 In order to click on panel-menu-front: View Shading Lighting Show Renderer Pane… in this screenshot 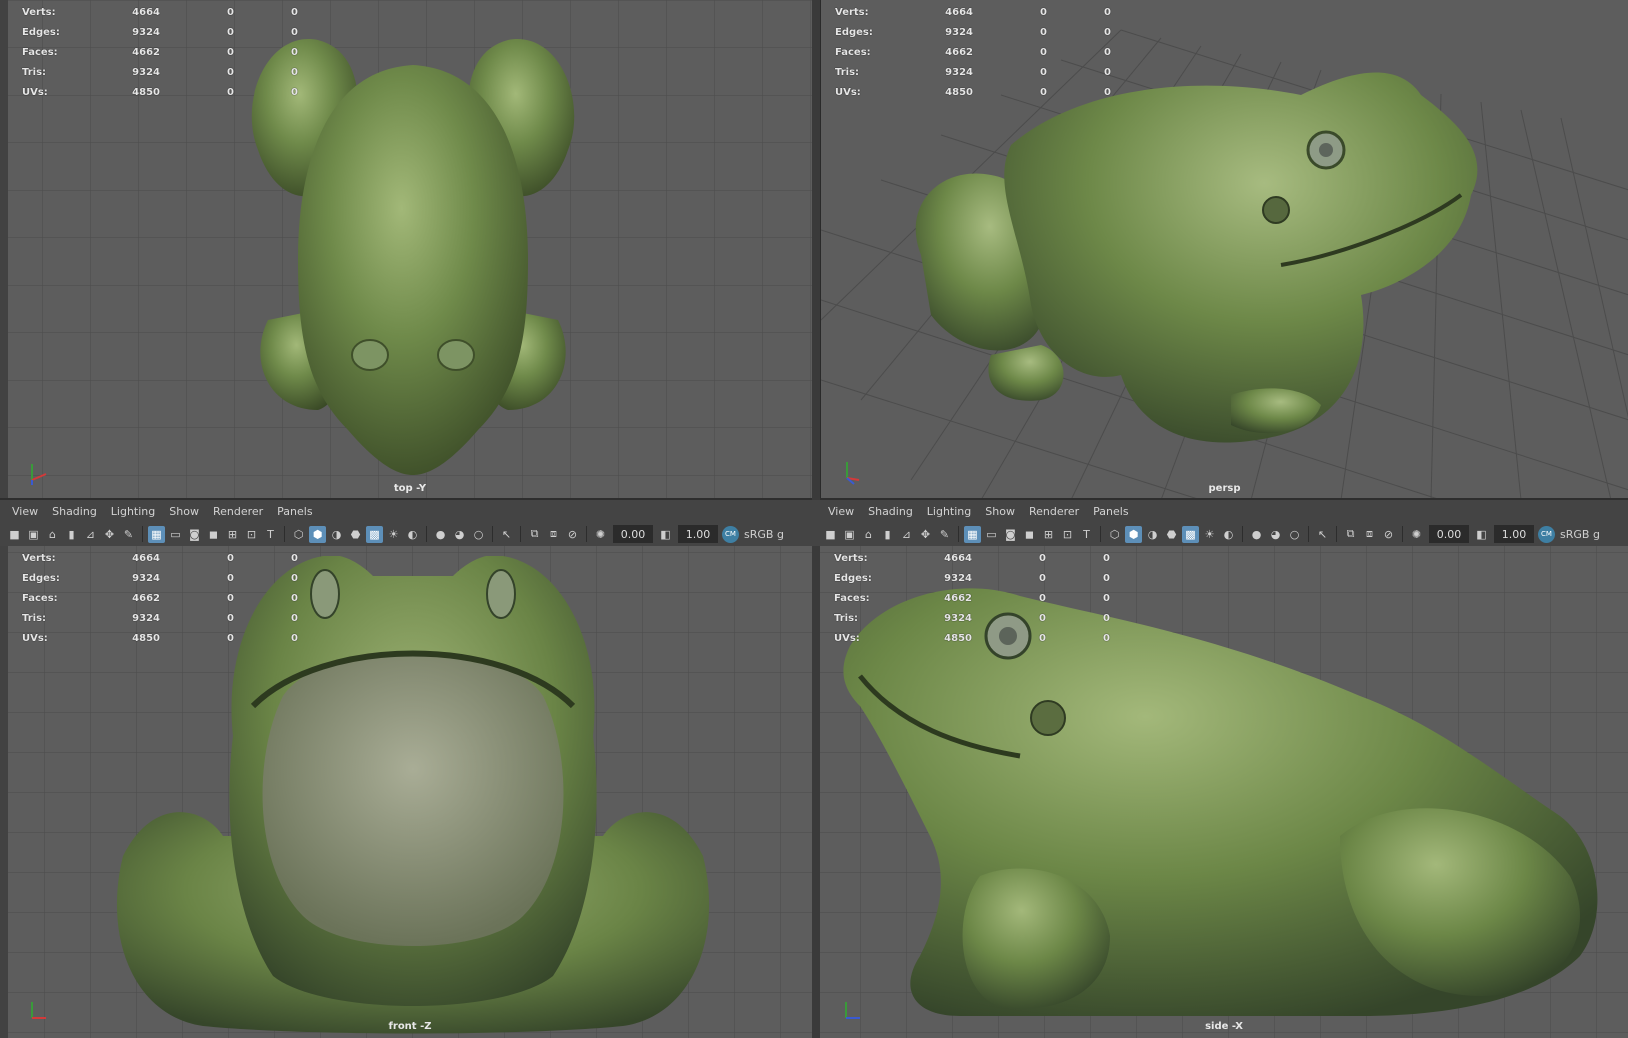, I will do `click(408, 511)`.